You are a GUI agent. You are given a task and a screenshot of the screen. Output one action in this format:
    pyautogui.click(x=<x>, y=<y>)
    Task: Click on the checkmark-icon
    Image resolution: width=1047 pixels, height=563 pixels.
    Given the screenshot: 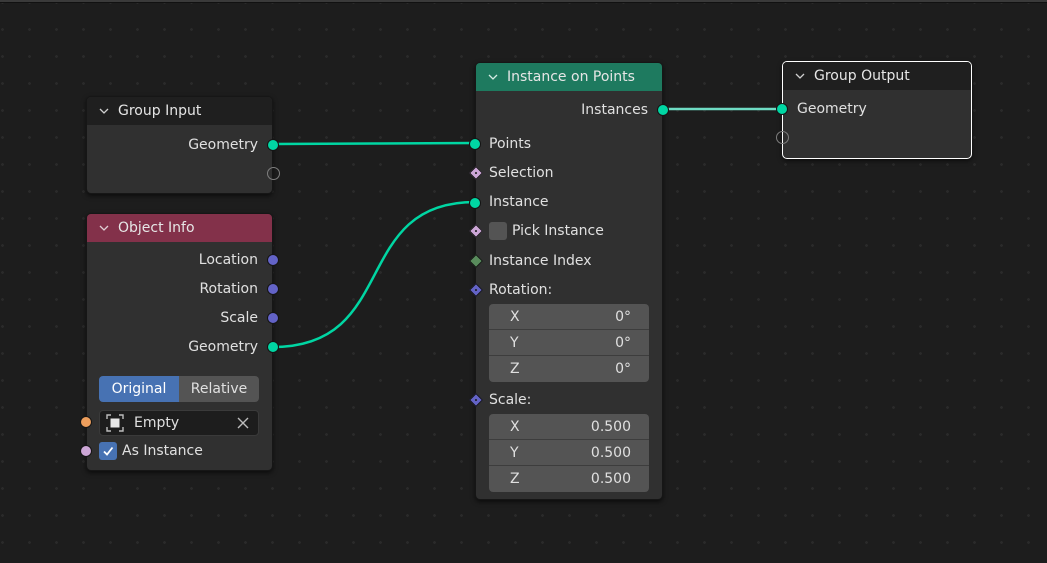 What is the action you would take?
    pyautogui.click(x=108, y=451)
    